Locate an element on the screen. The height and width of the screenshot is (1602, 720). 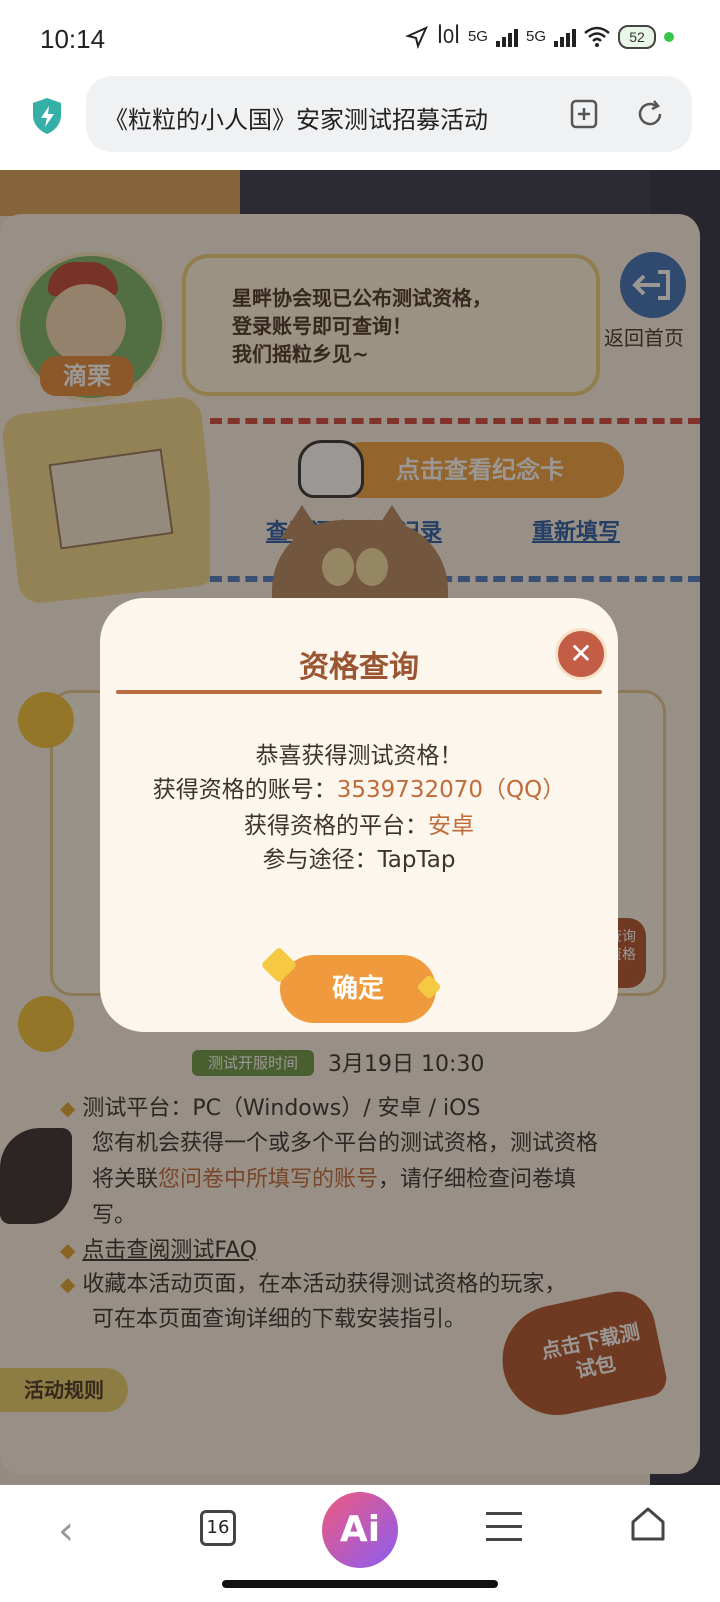
dialog-channel-row: 参与途径：TapTap is located at coordinates (359, 857).